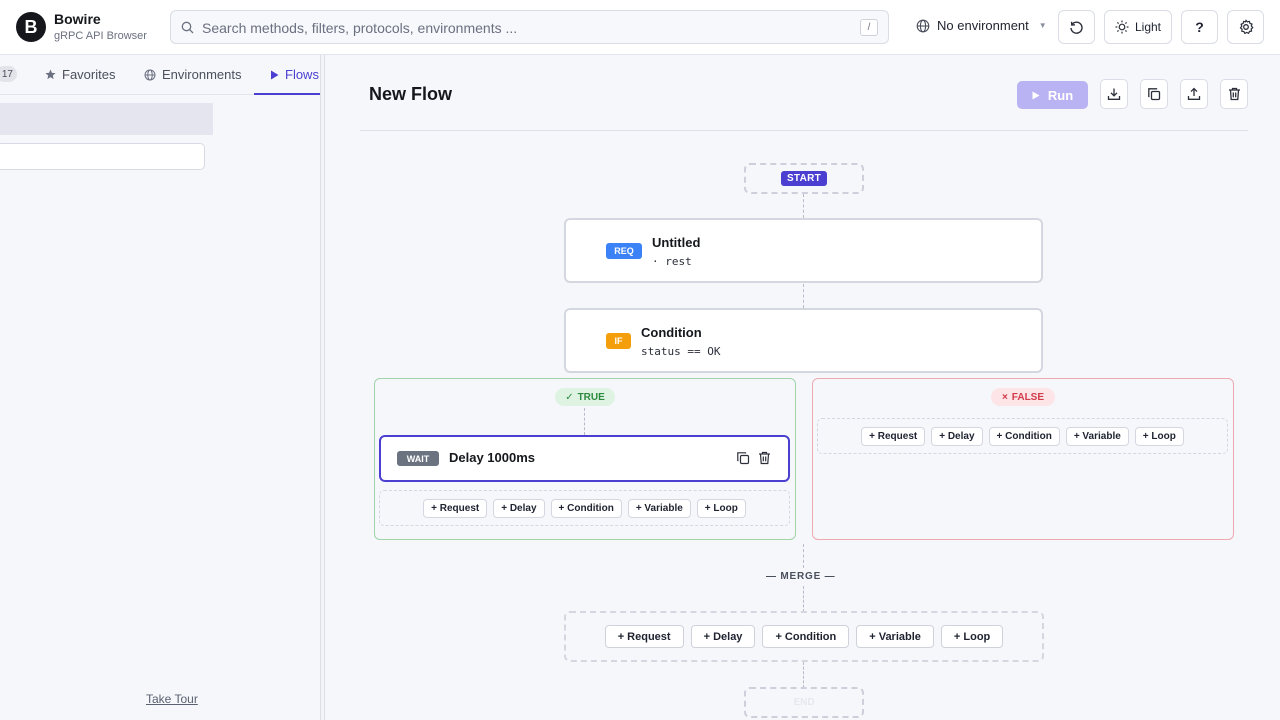 The width and height of the screenshot is (1280, 720). Describe the element at coordinates (569, 397) in the screenshot. I see `check-icon: ✓` at that location.